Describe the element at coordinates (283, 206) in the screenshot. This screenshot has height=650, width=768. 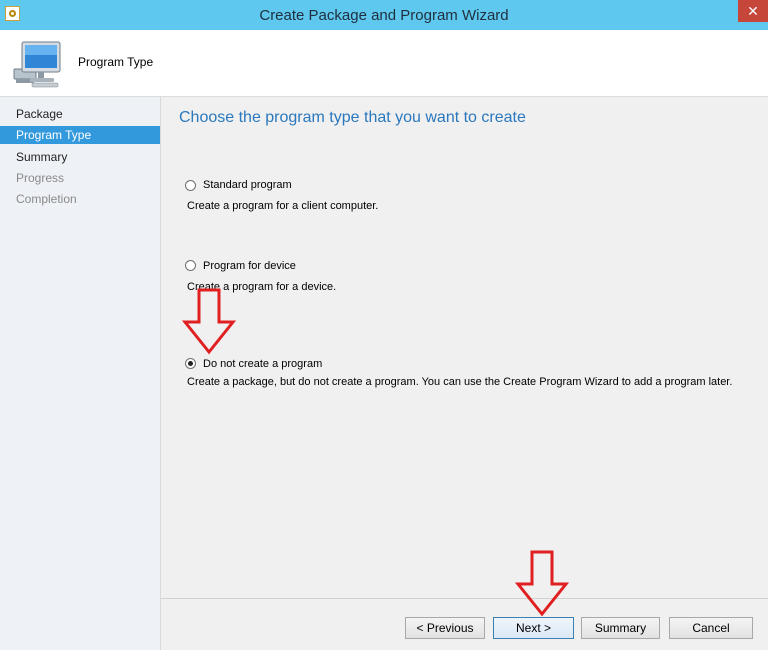
I see `standard-program-description: Create a program for a client computer.` at that location.